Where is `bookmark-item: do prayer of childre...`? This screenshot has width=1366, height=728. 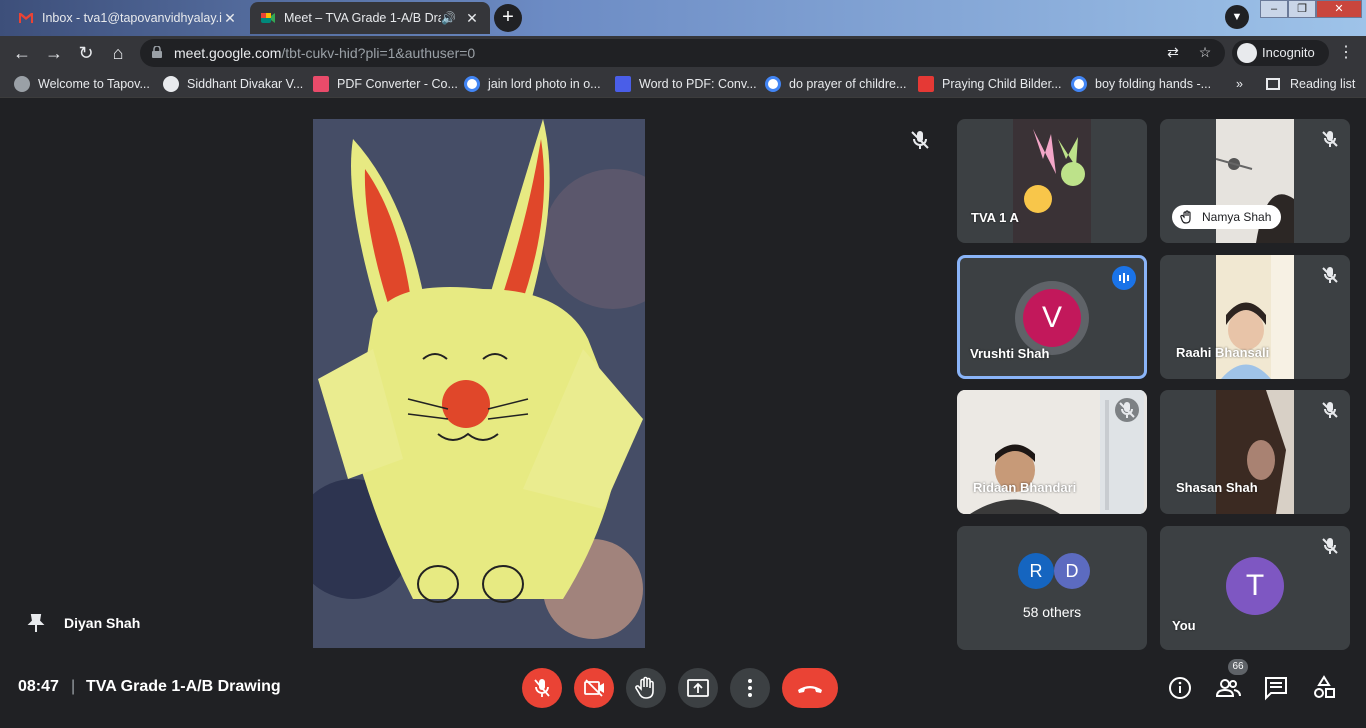
bookmark-item: do prayer of childre... is located at coordinates (835, 84).